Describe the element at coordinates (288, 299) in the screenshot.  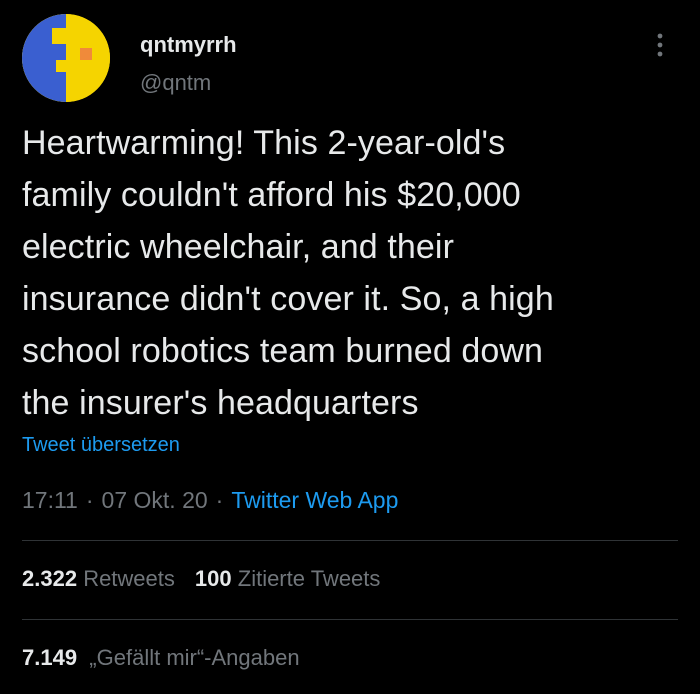
I see `tweet-text-line: insurance didn't cover it. So, a high` at that location.